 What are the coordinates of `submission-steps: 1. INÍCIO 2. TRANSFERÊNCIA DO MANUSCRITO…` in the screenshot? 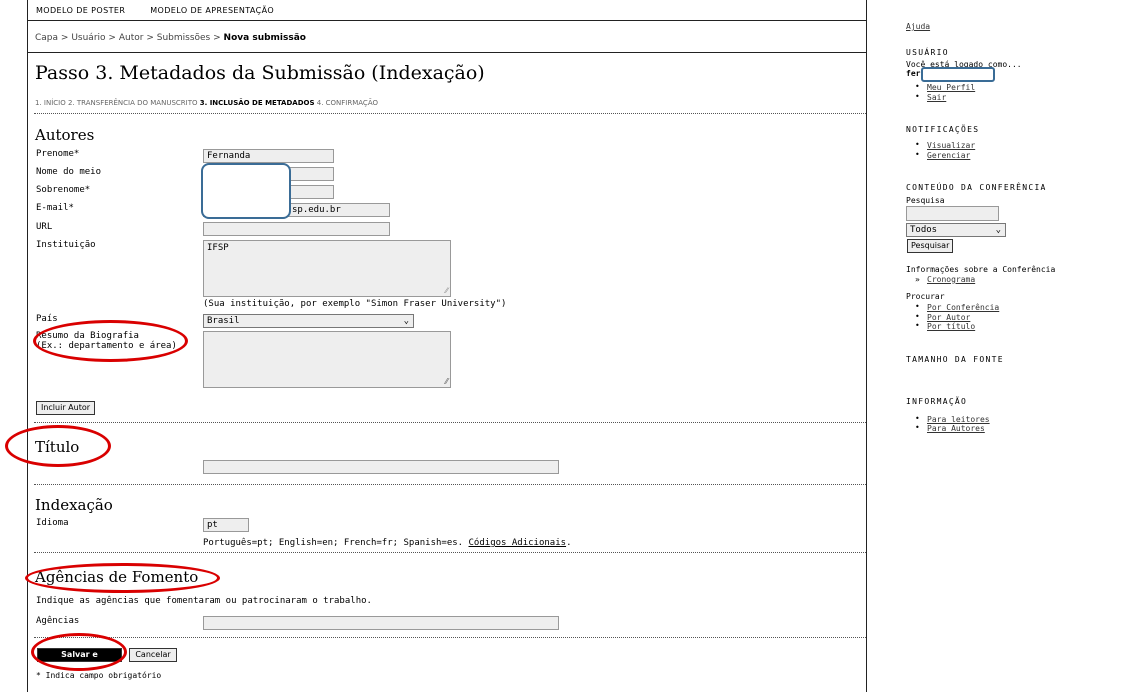 It's located at (206, 103).